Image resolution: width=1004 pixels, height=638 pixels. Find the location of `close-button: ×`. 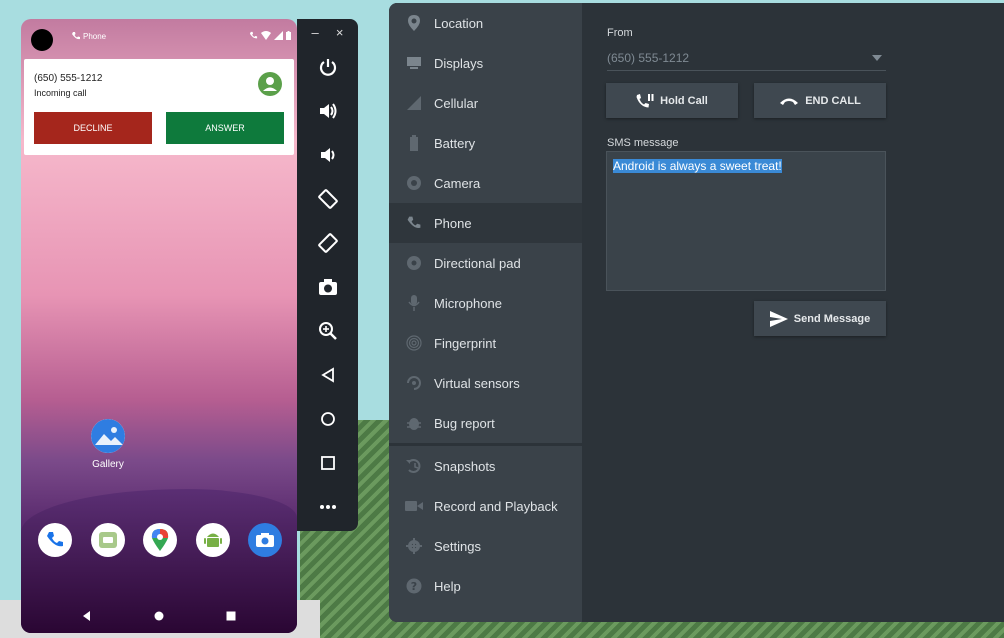

close-button: × is located at coordinates (340, 32).